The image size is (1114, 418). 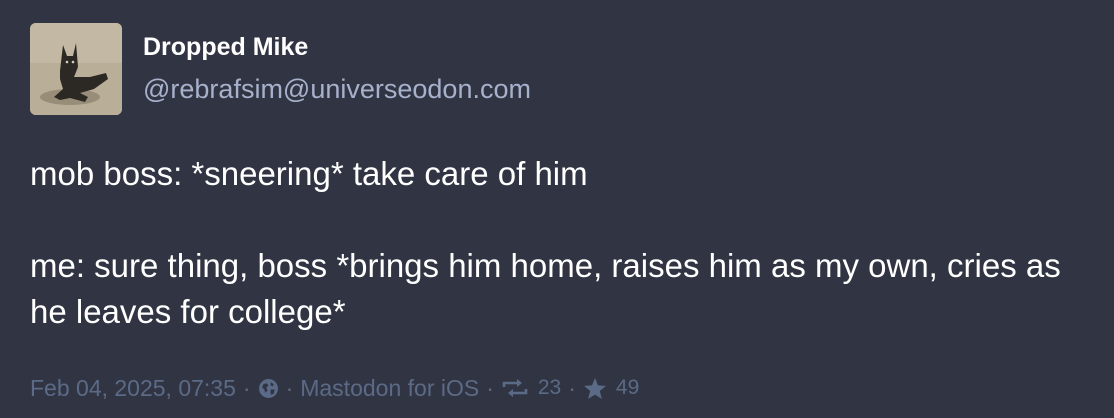 What do you see at coordinates (133, 388) in the screenshot?
I see `post-timestamp: Feb 04, 2025, 07:35` at bounding box center [133, 388].